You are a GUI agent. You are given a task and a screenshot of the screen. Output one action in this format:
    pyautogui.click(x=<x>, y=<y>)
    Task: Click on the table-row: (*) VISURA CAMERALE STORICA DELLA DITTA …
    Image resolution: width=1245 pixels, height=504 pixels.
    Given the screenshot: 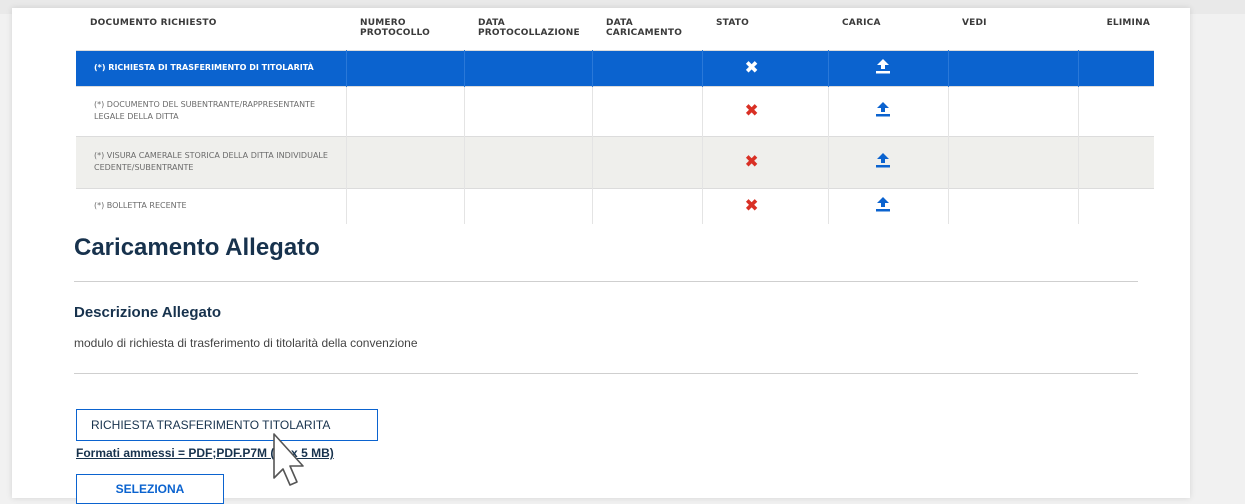 What is the action you would take?
    pyautogui.click(x=615, y=161)
    